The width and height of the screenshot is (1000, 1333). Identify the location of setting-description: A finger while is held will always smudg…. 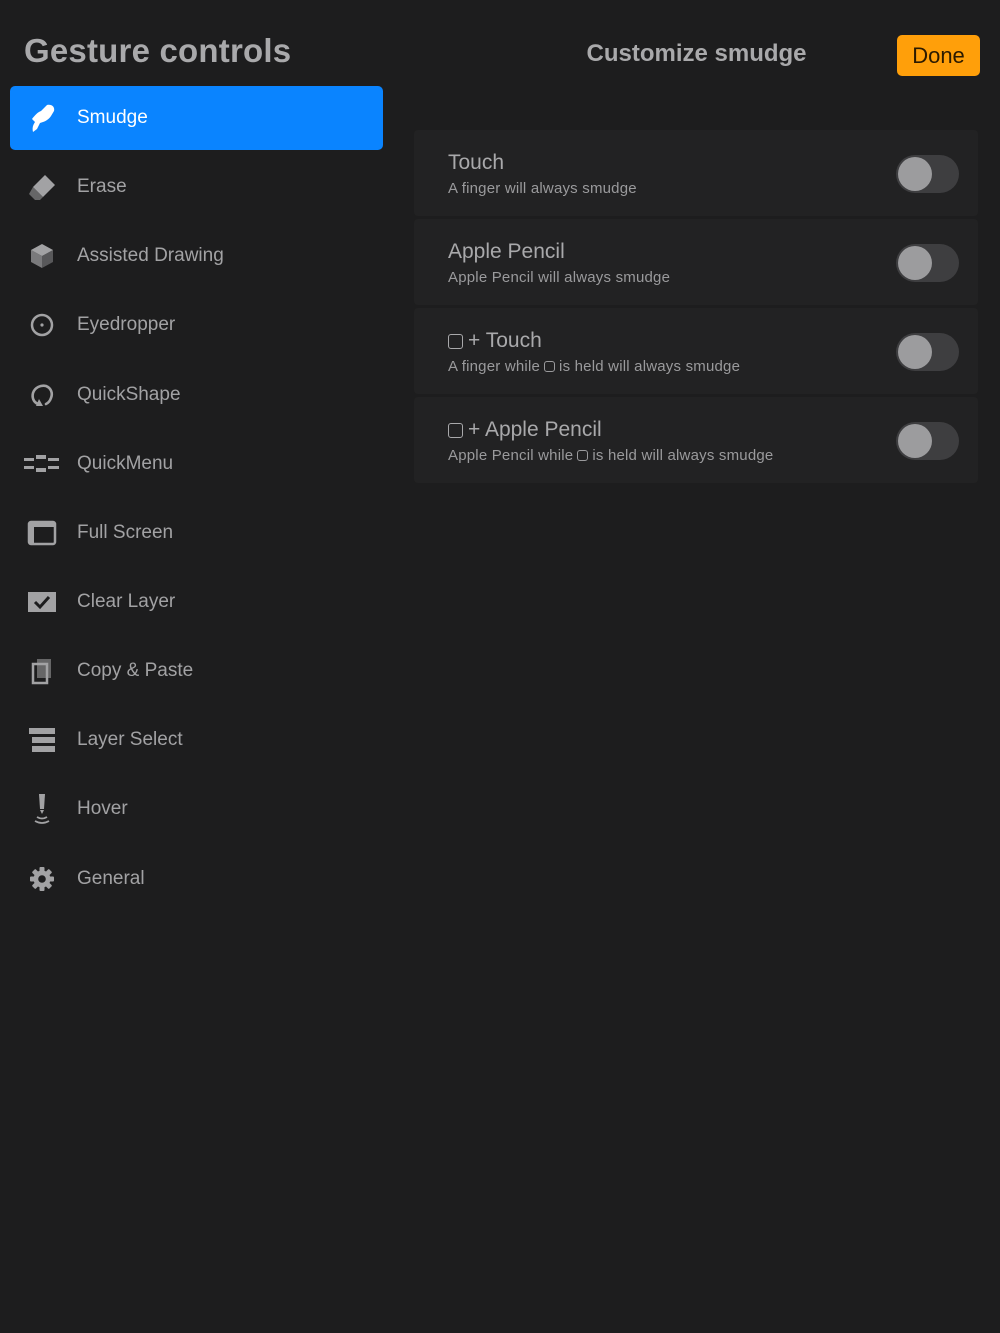
(594, 366).